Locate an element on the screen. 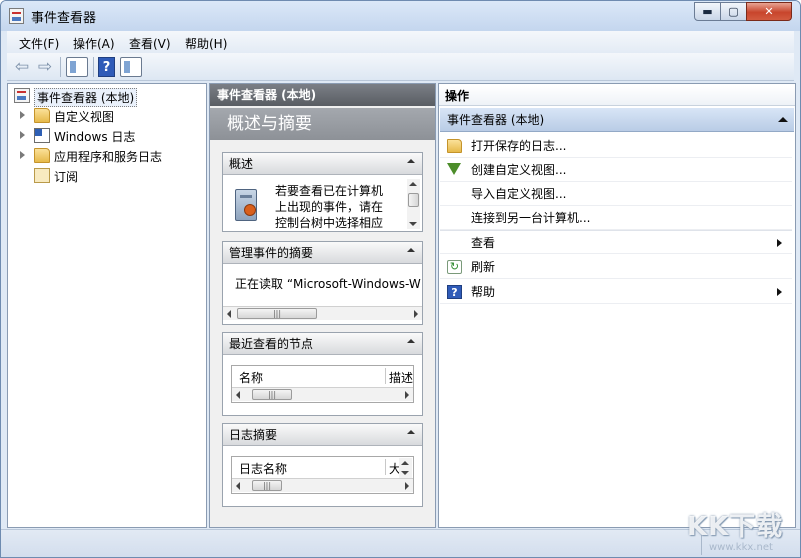 The image size is (801, 558). section-title: 管理事件的摘要 is located at coordinates (271, 253).